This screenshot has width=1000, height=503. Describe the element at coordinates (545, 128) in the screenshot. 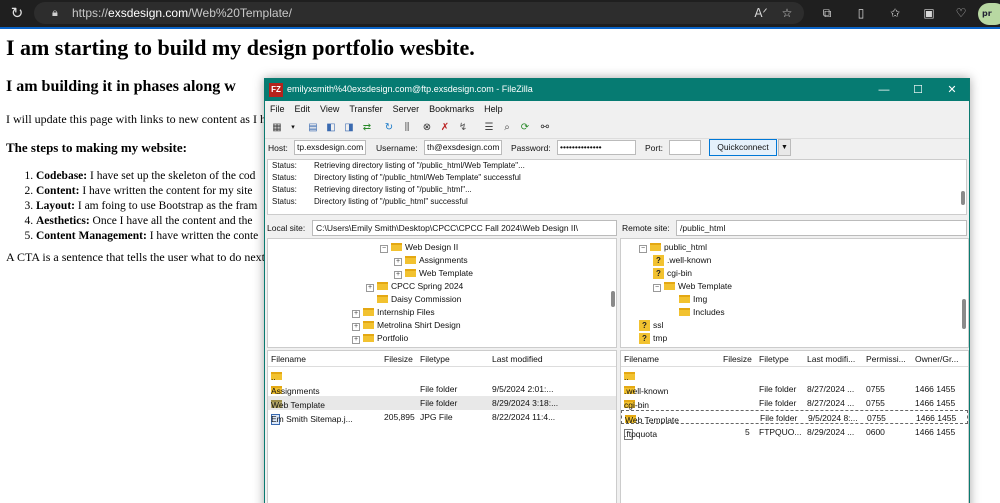

I see `search-remote-icon: ⚯` at that location.